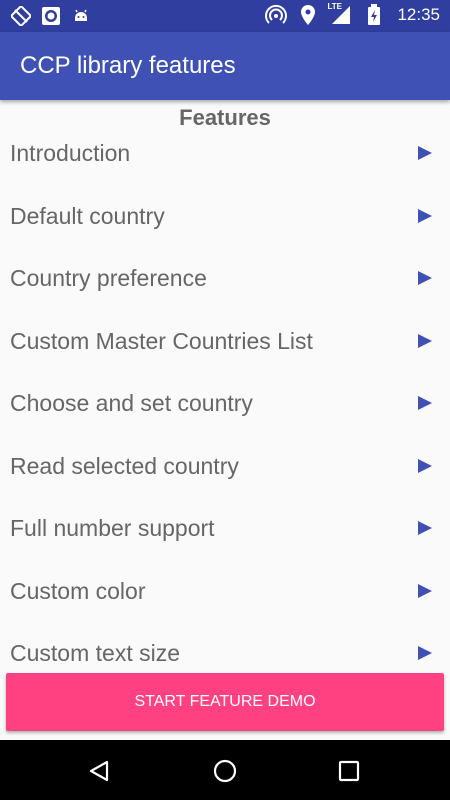 The width and height of the screenshot is (450, 800). What do you see at coordinates (225, 480) in the screenshot?
I see `feature-item: Read selected country` at bounding box center [225, 480].